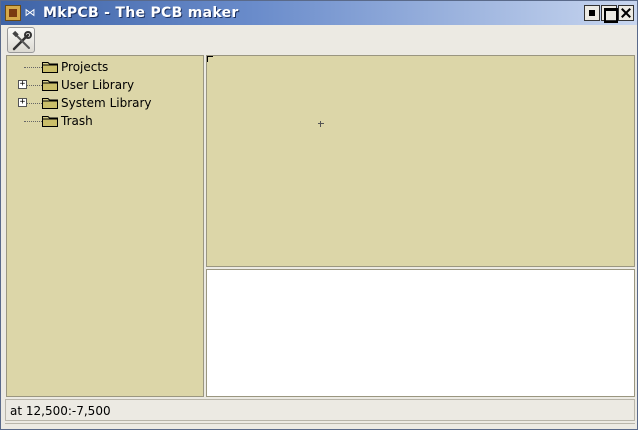 Image resolution: width=638 pixels, height=430 pixels. Describe the element at coordinates (321, 124) in the screenshot. I see `crosshair-icon` at that location.